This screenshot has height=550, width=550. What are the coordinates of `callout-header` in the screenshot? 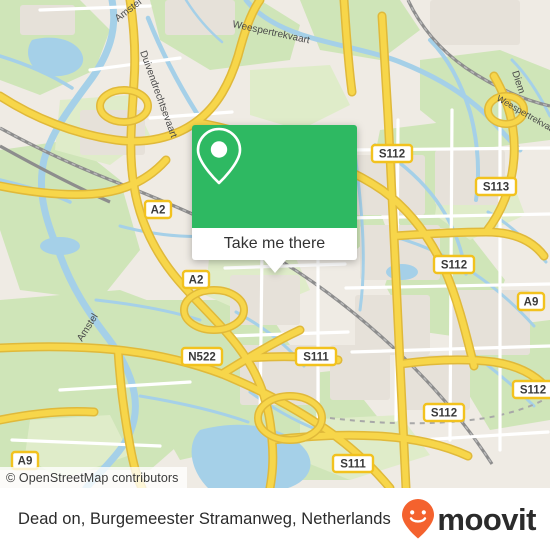 It's located at (274, 176).